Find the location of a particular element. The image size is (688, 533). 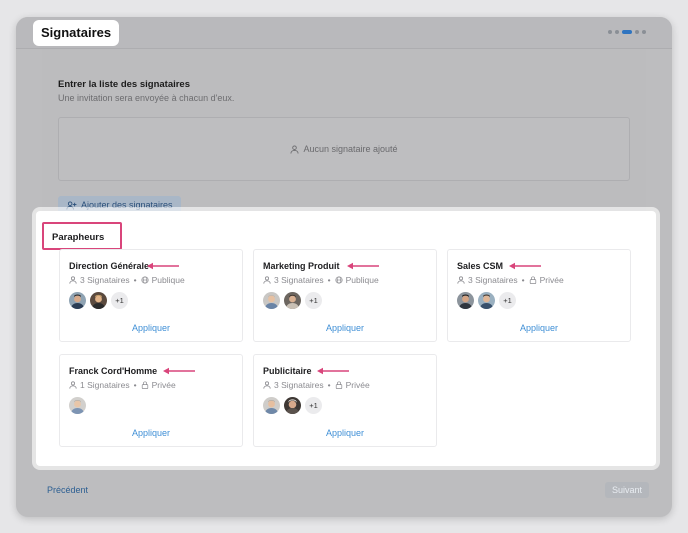

card-name: Publicitaire is located at coordinates (287, 371).